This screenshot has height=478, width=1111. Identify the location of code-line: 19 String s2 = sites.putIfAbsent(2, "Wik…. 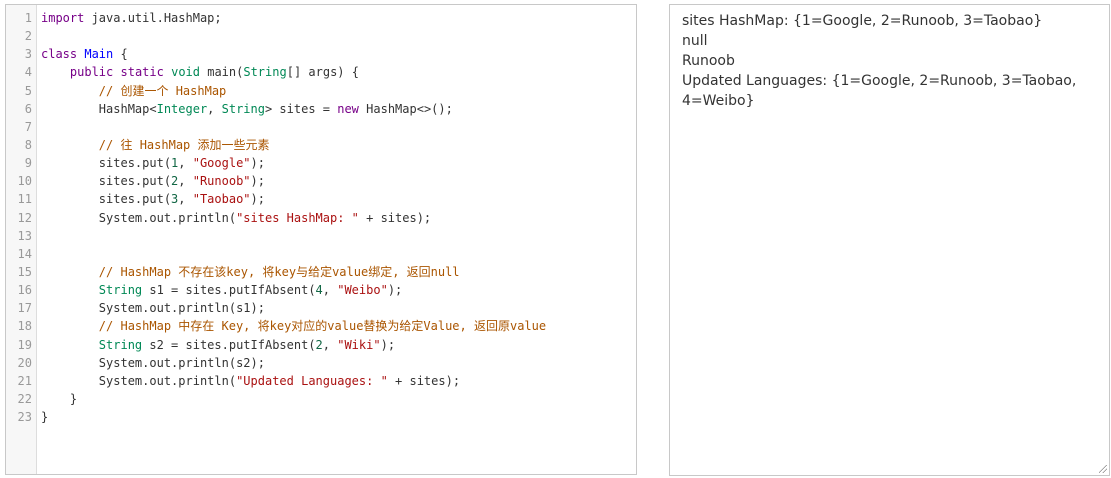
(321, 345).